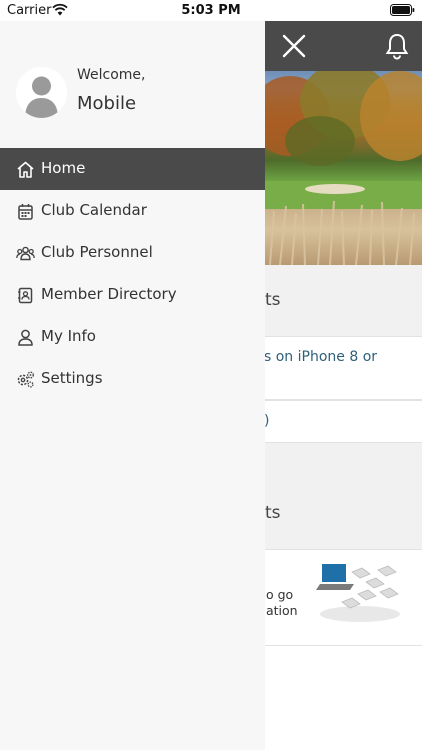 The width and height of the screenshot is (422, 750). What do you see at coordinates (25, 337) in the screenshot?
I see `person-icon` at bounding box center [25, 337].